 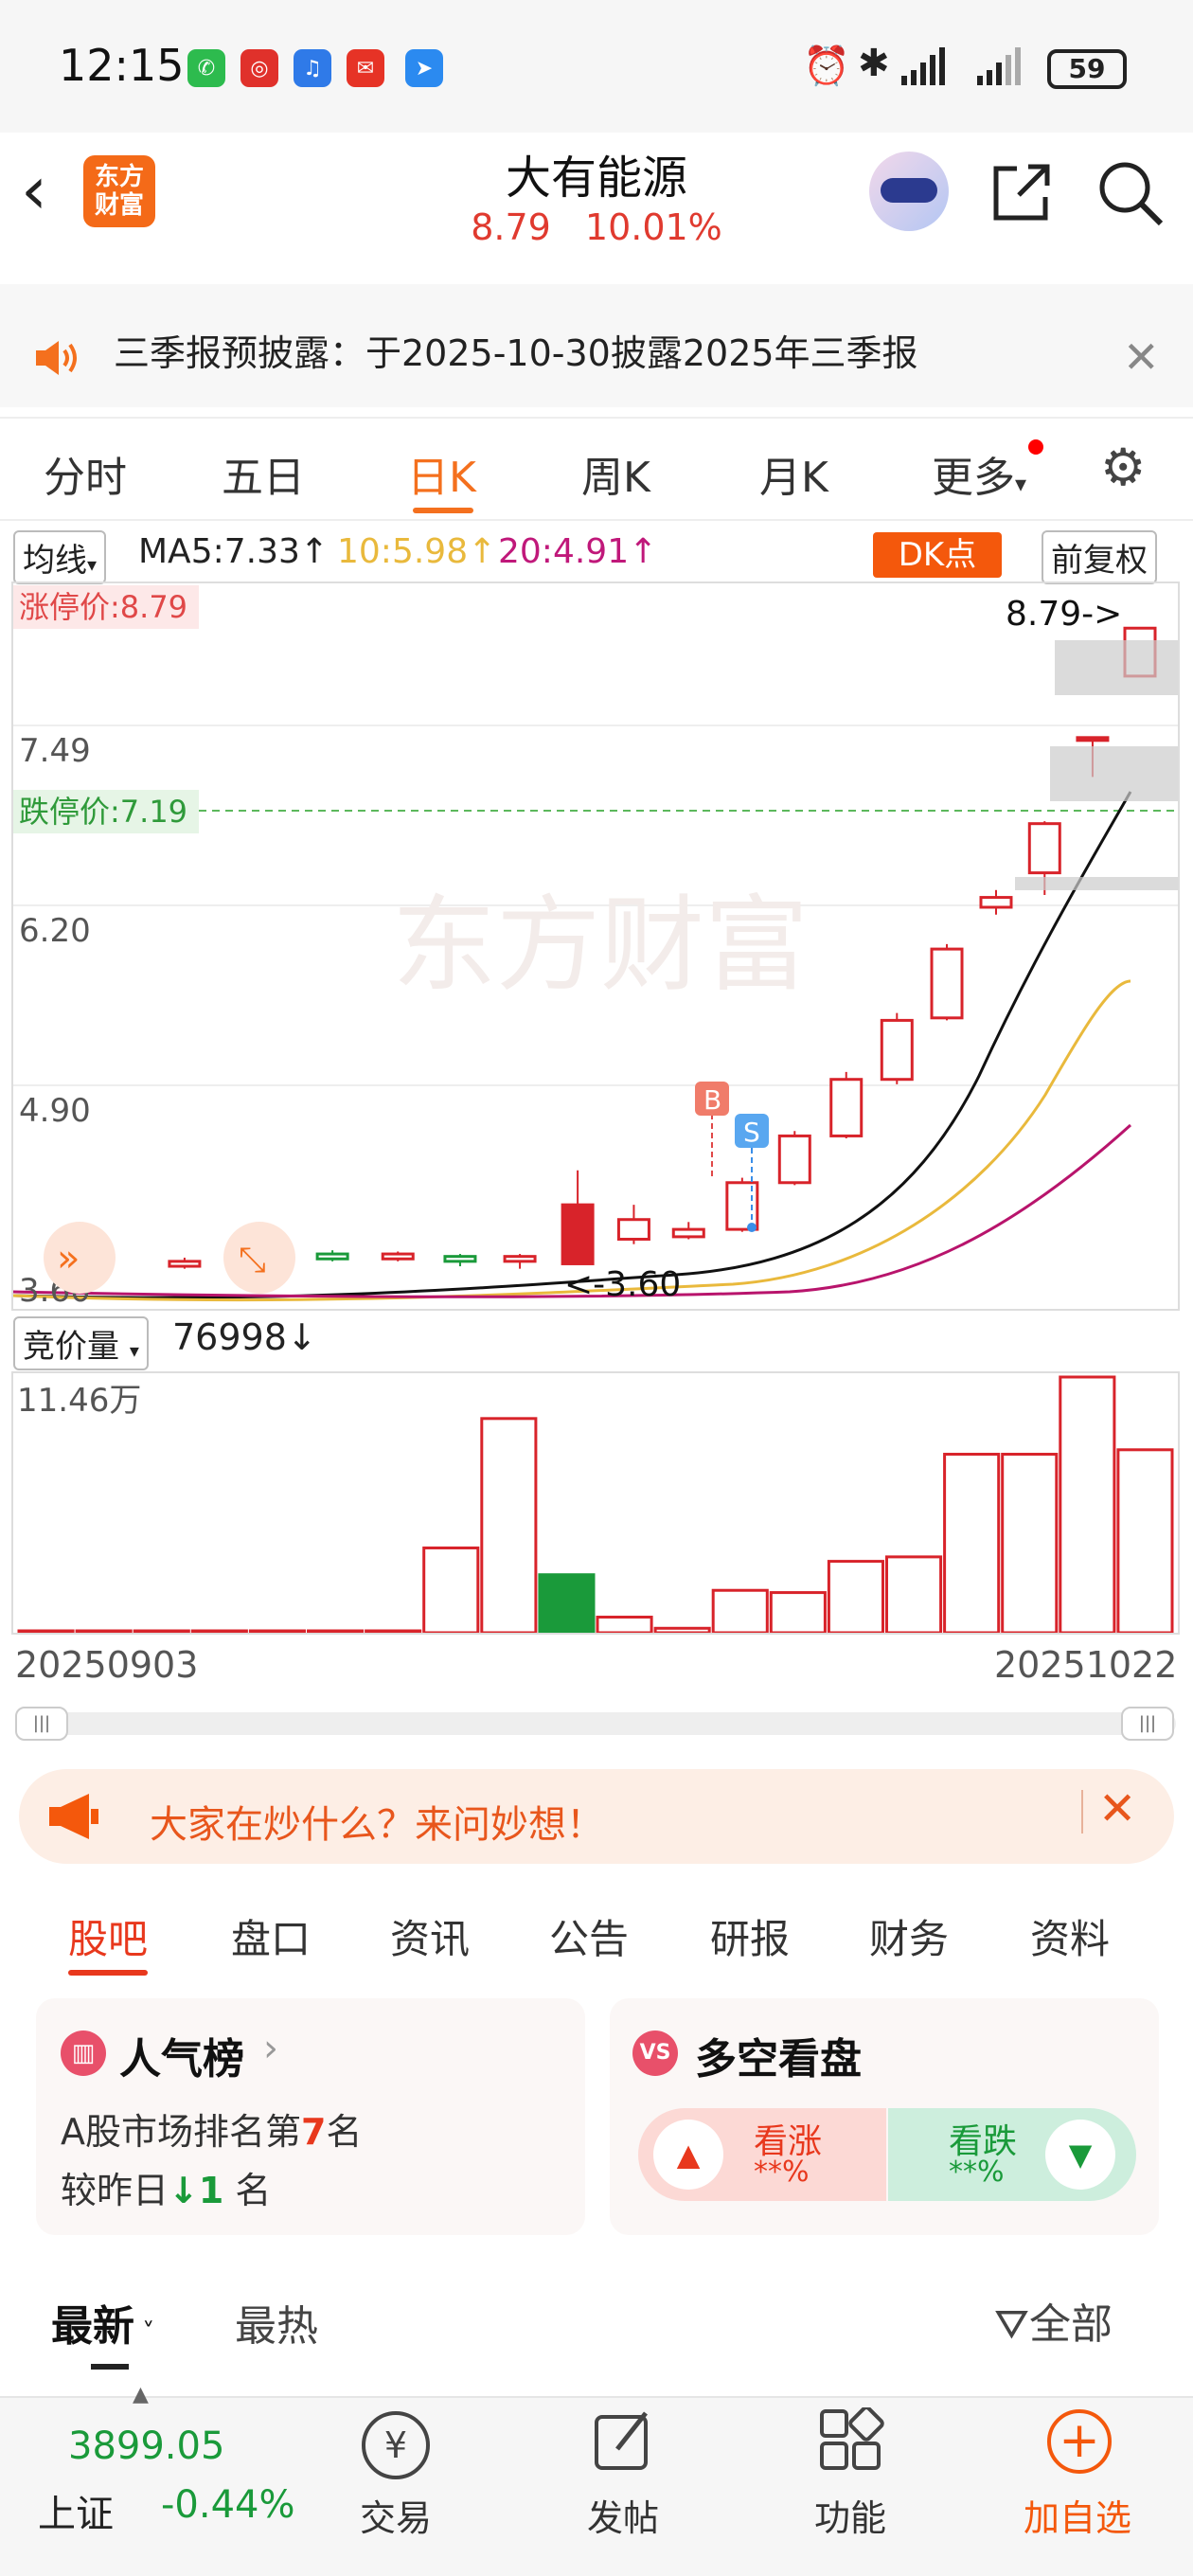 What do you see at coordinates (166, 2187) in the screenshot?
I see `popularity-change-line: 较昨日↓1 名` at bounding box center [166, 2187].